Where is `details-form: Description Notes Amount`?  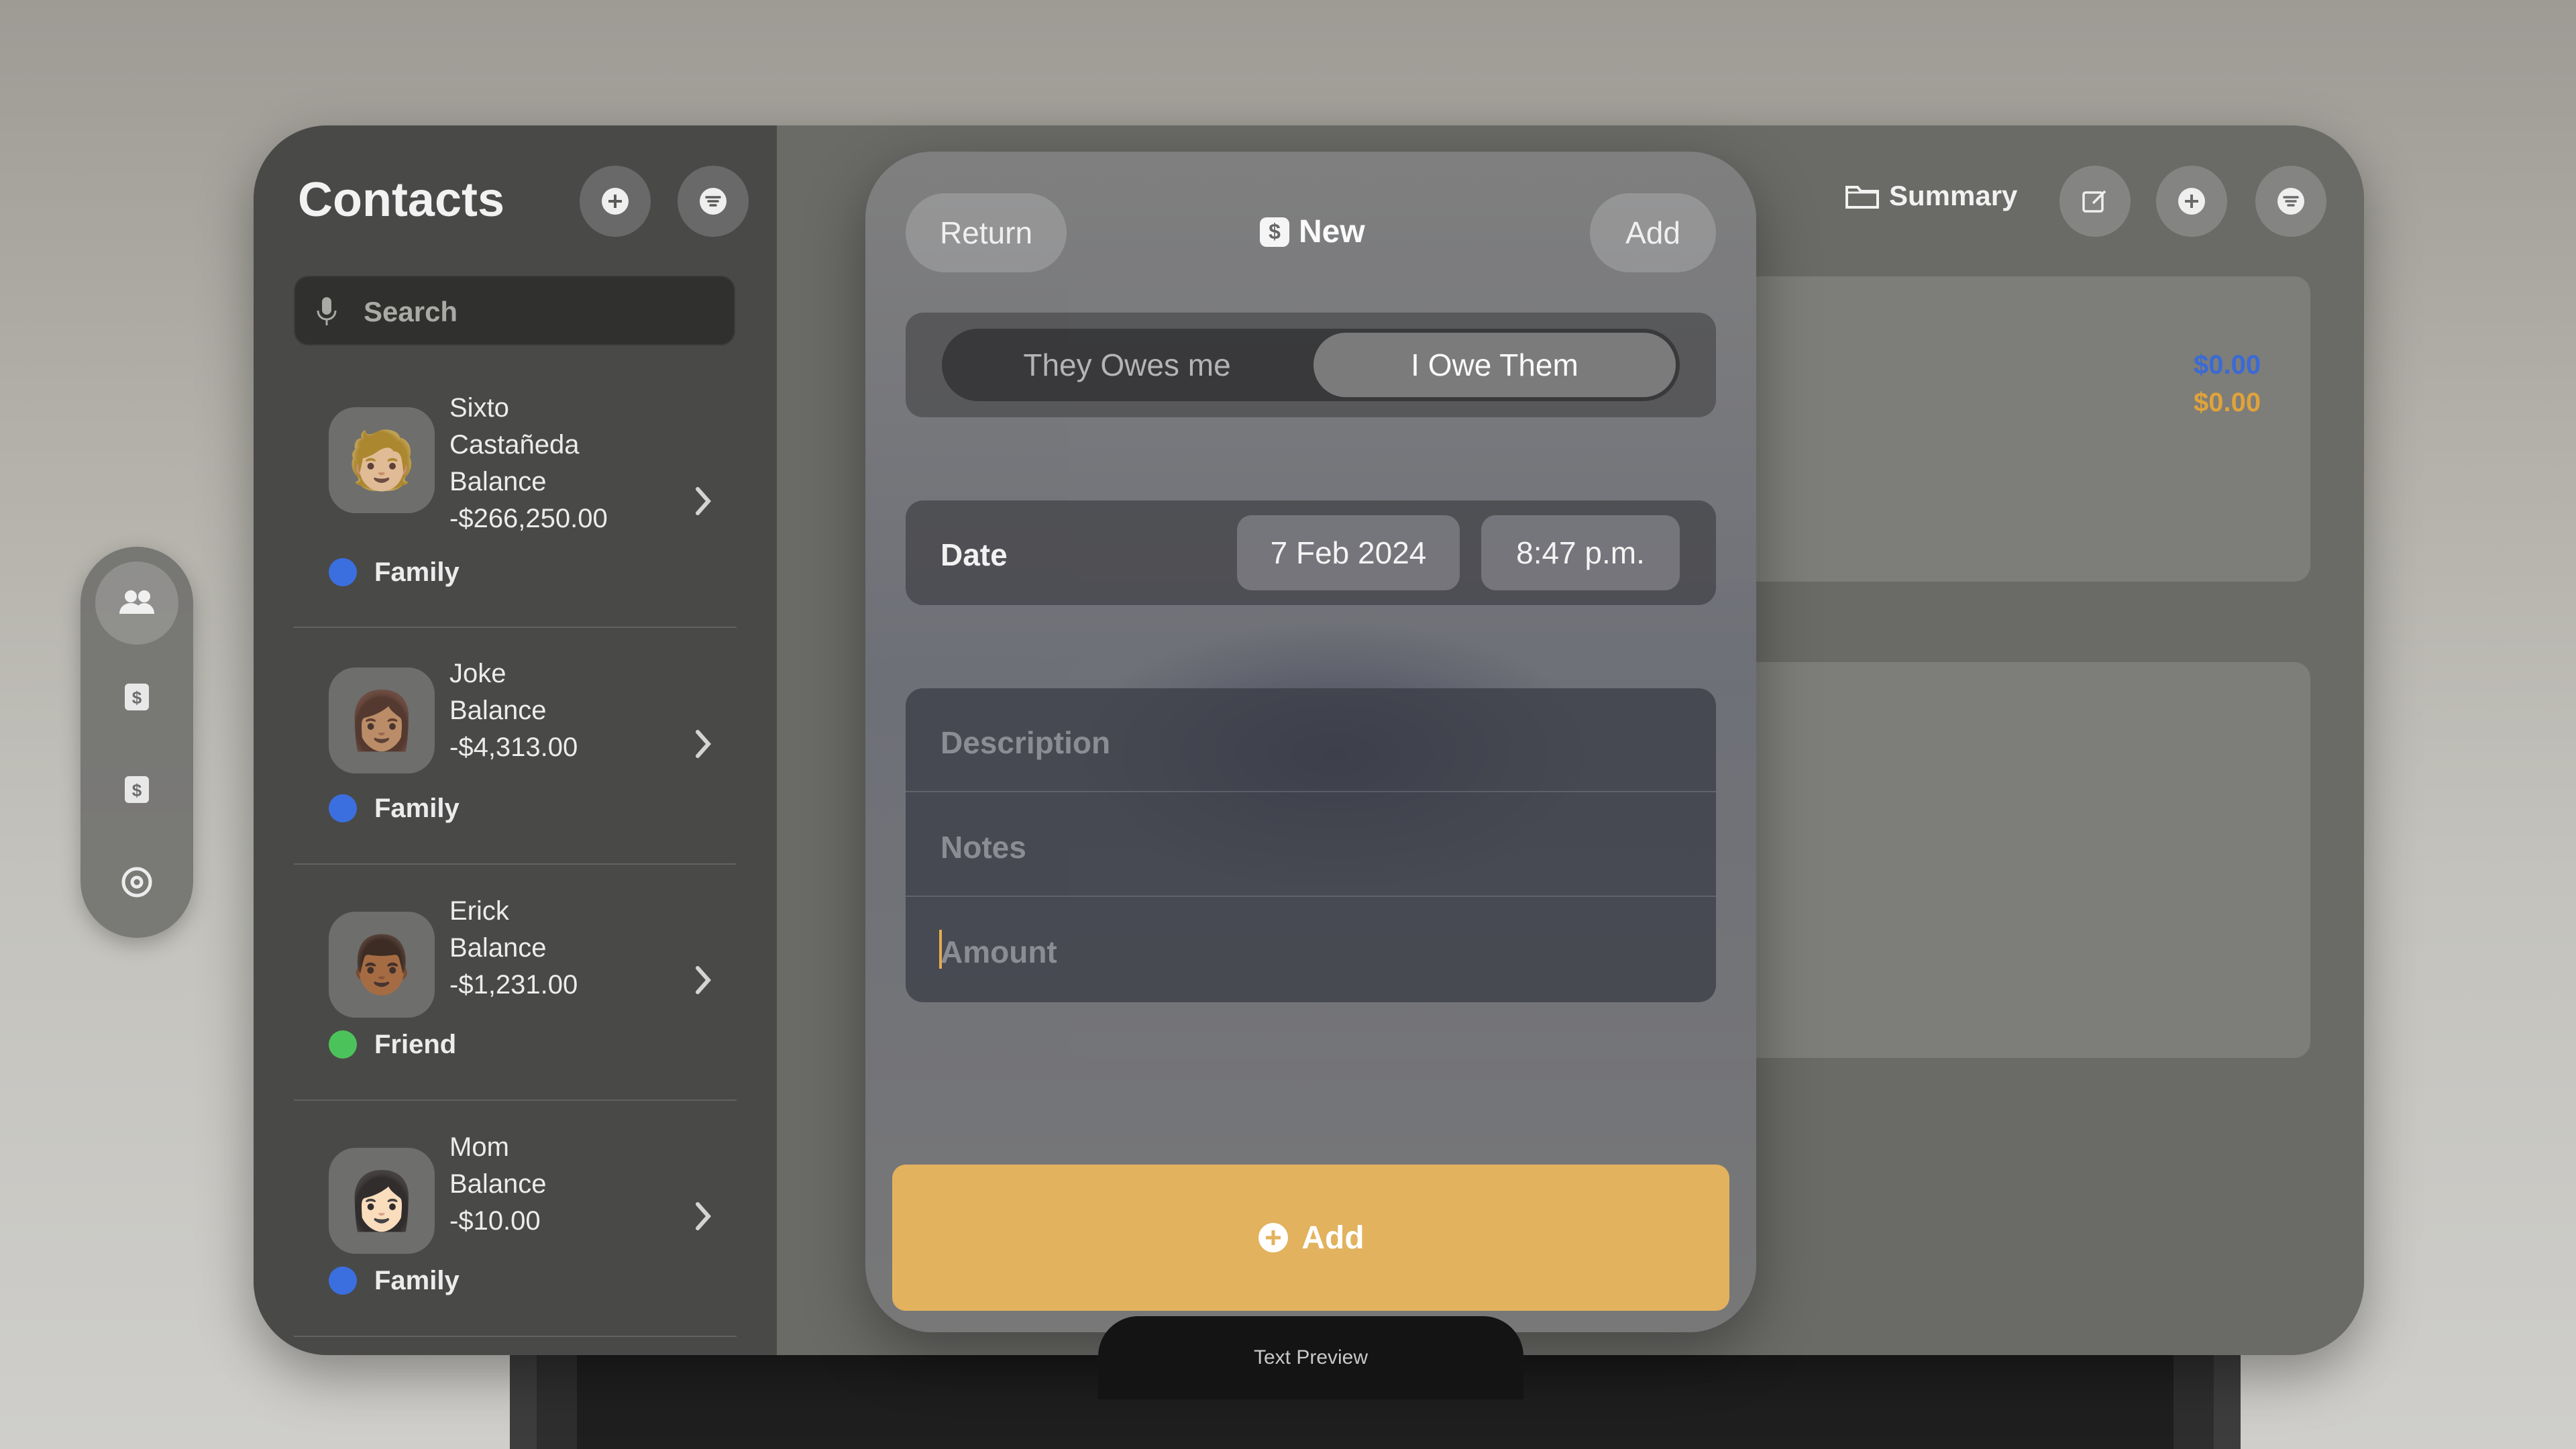
details-form: Description Notes Amount is located at coordinates (1311, 845).